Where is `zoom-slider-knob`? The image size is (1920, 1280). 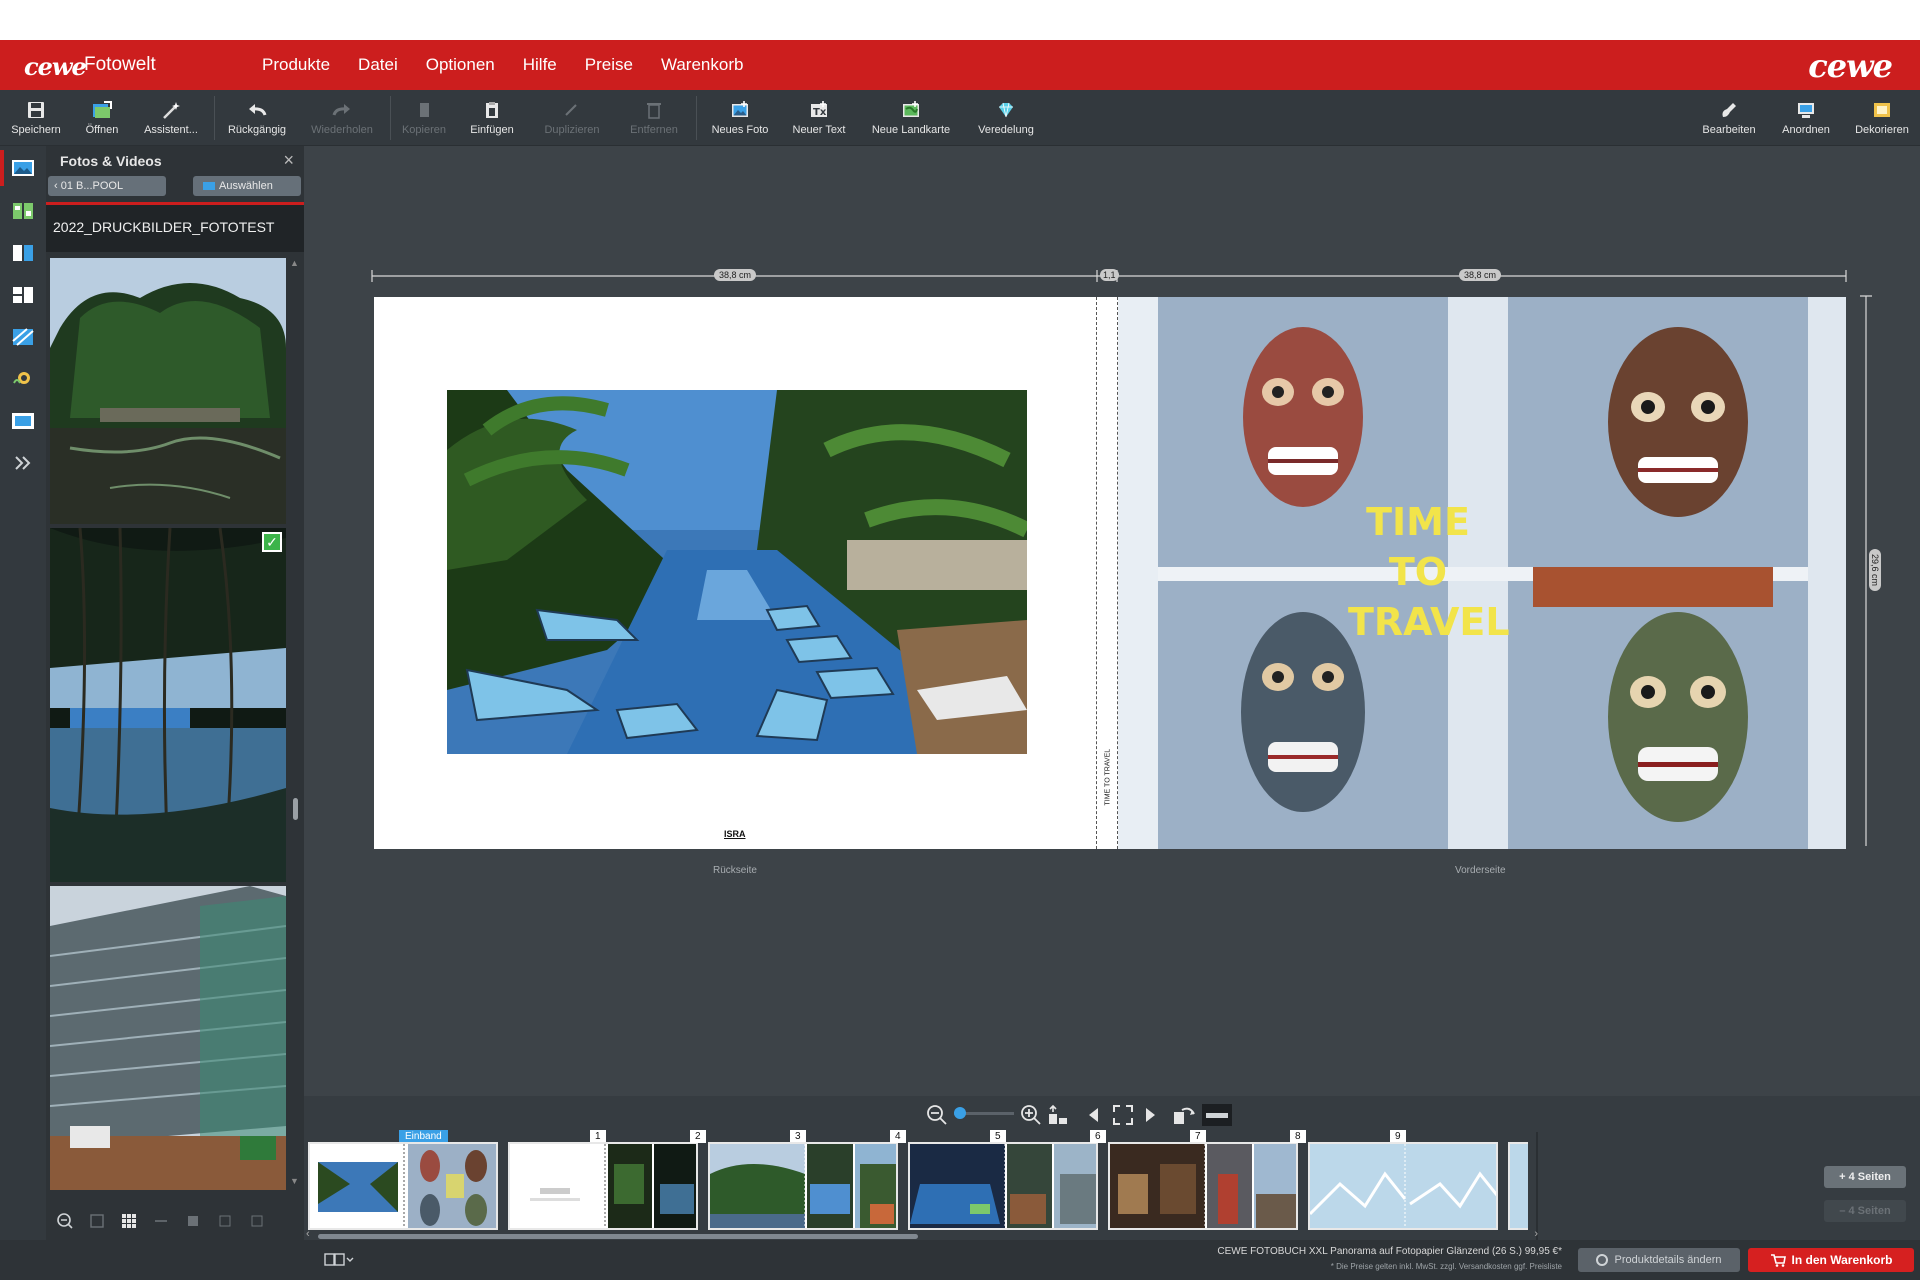
zoom-slider-knob is located at coordinates (960, 1113).